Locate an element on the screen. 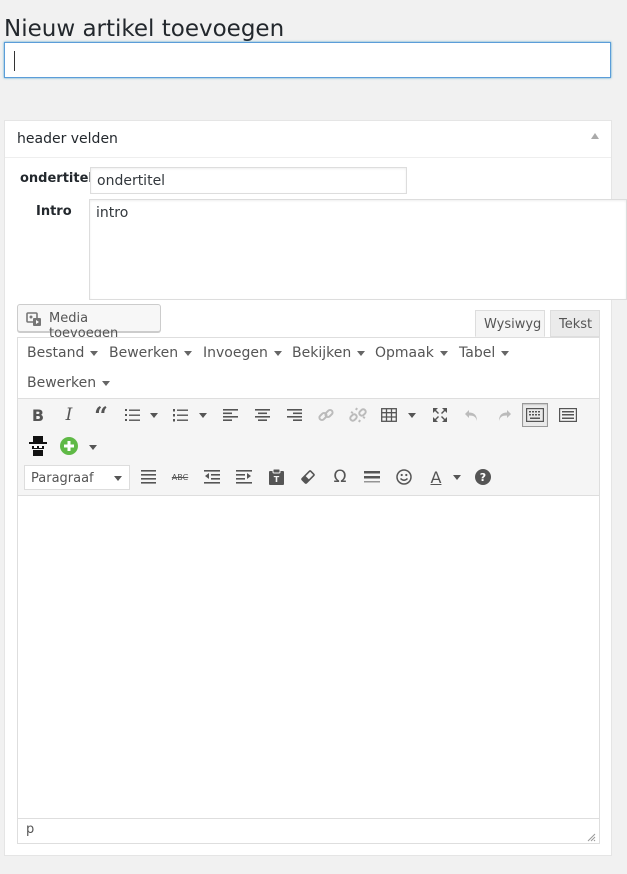 The height and width of the screenshot is (874, 627). emoticon-icon is located at coordinates (404, 477).